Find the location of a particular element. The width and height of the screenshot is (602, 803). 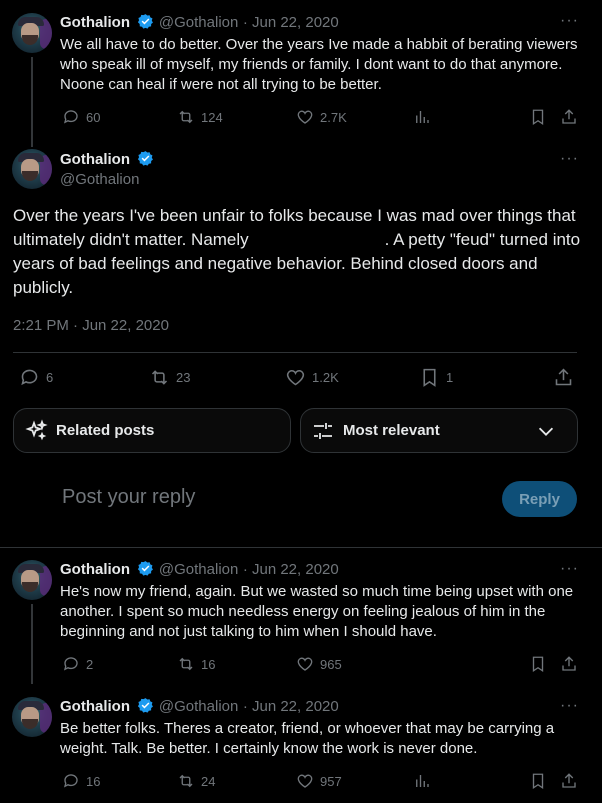

like-action: 2.7K is located at coordinates (321, 117).